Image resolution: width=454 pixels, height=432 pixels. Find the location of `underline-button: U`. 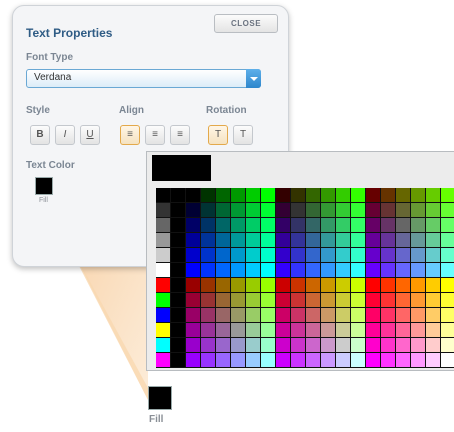

underline-button: U is located at coordinates (90, 135).